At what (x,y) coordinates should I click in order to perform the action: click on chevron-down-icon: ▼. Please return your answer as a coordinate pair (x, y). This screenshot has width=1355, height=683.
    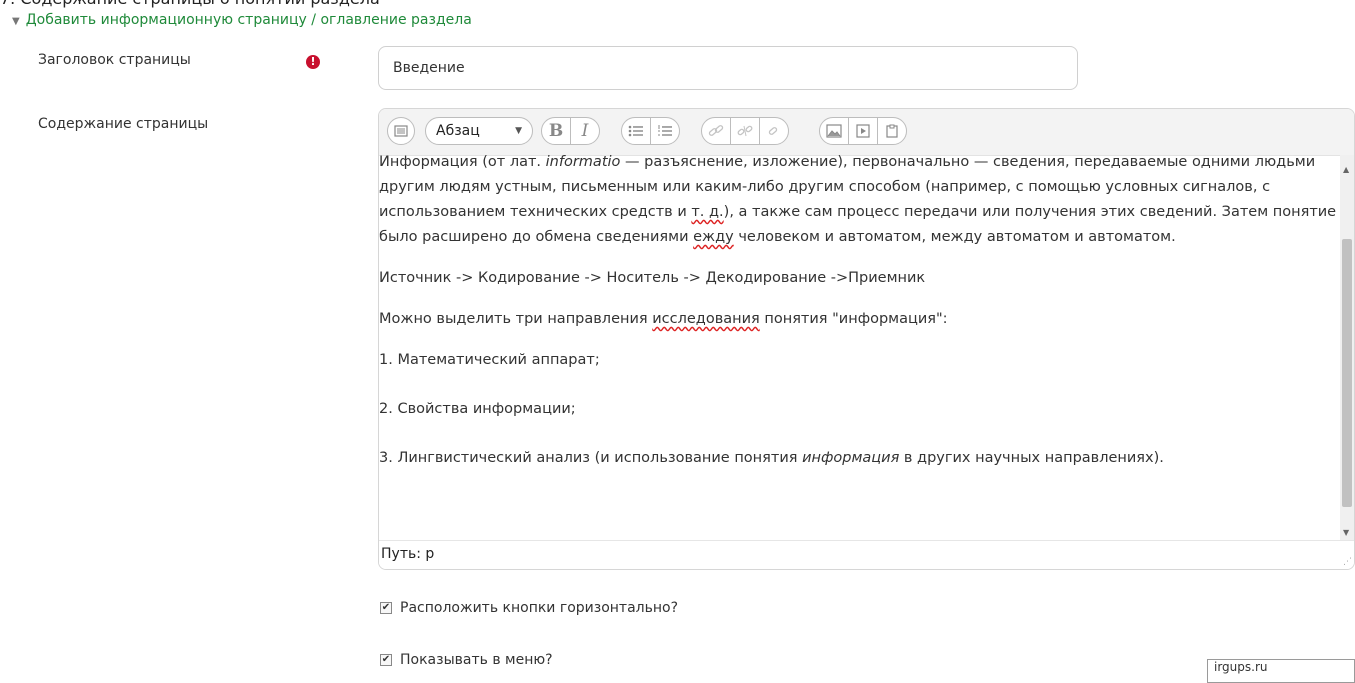
    Looking at the image, I should click on (518, 131).